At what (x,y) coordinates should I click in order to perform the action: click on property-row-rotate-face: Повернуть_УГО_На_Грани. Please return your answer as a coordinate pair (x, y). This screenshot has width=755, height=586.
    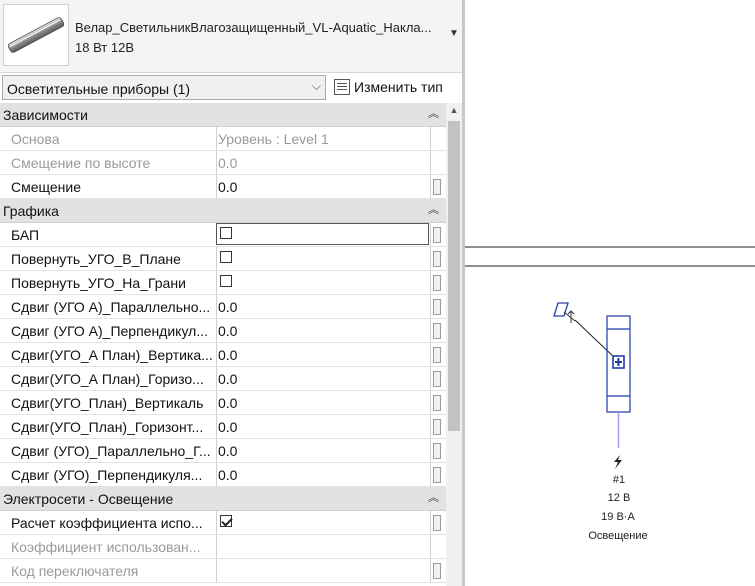
    Looking at the image, I should click on (223, 283).